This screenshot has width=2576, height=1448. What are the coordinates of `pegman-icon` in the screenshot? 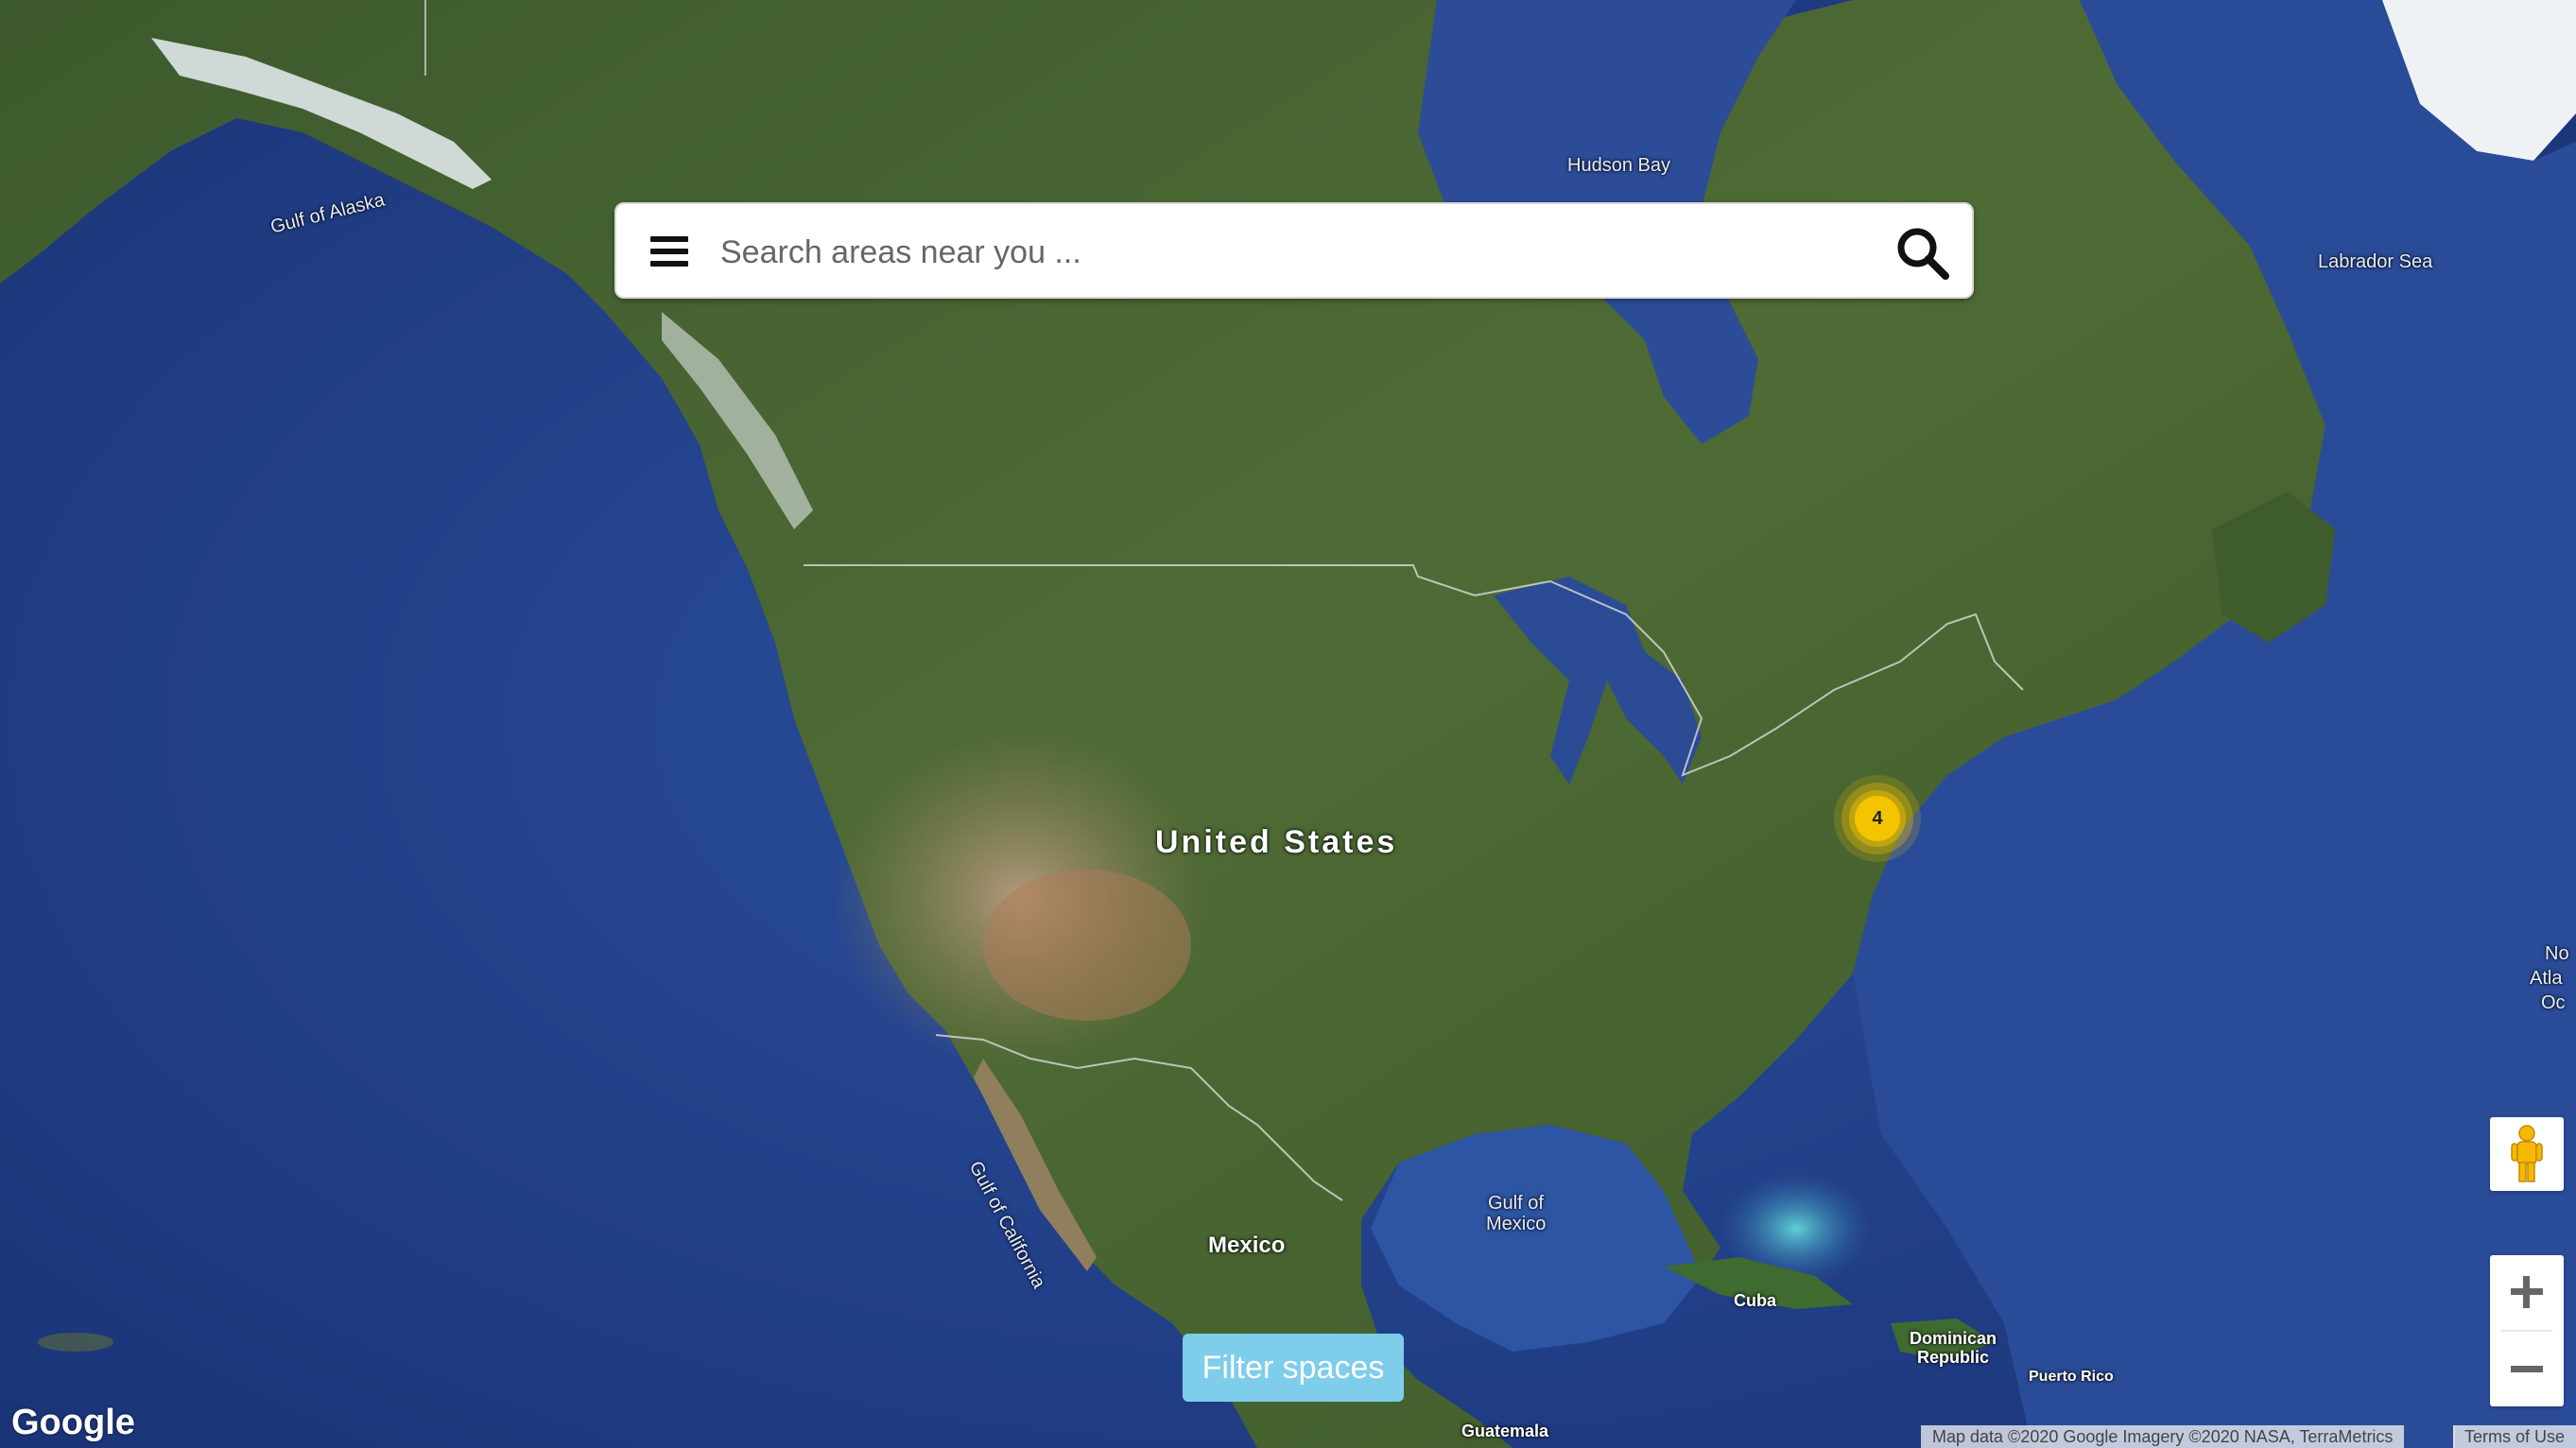 It's located at (2527, 1153).